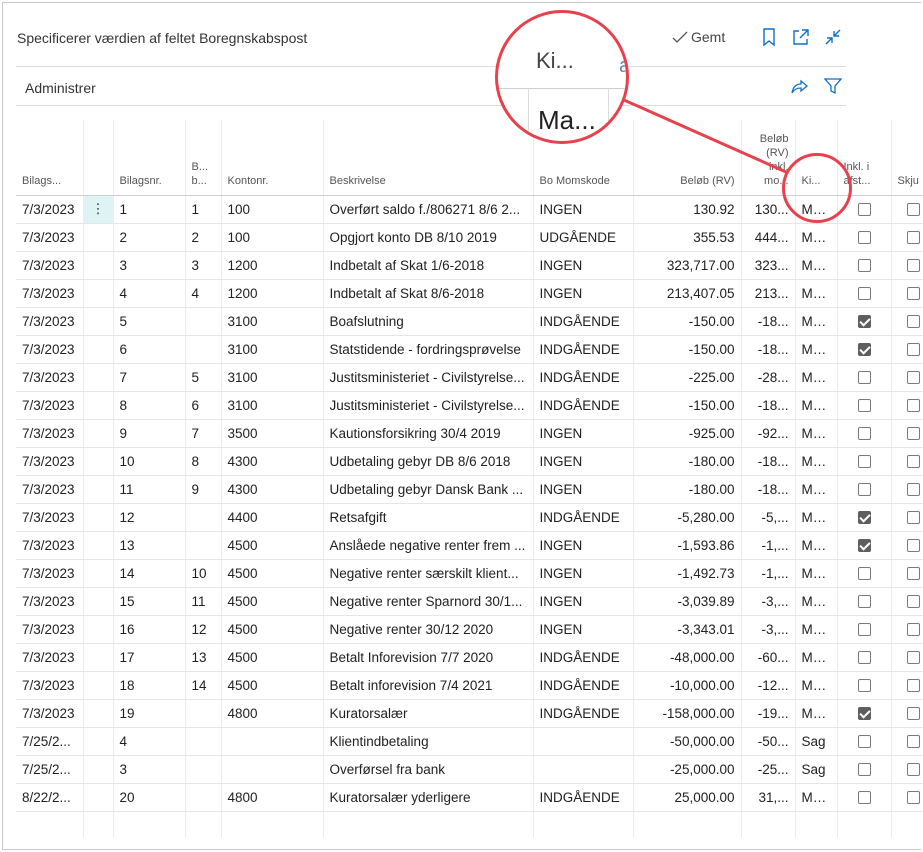  I want to click on open-new-window-icon, so click(801, 37).